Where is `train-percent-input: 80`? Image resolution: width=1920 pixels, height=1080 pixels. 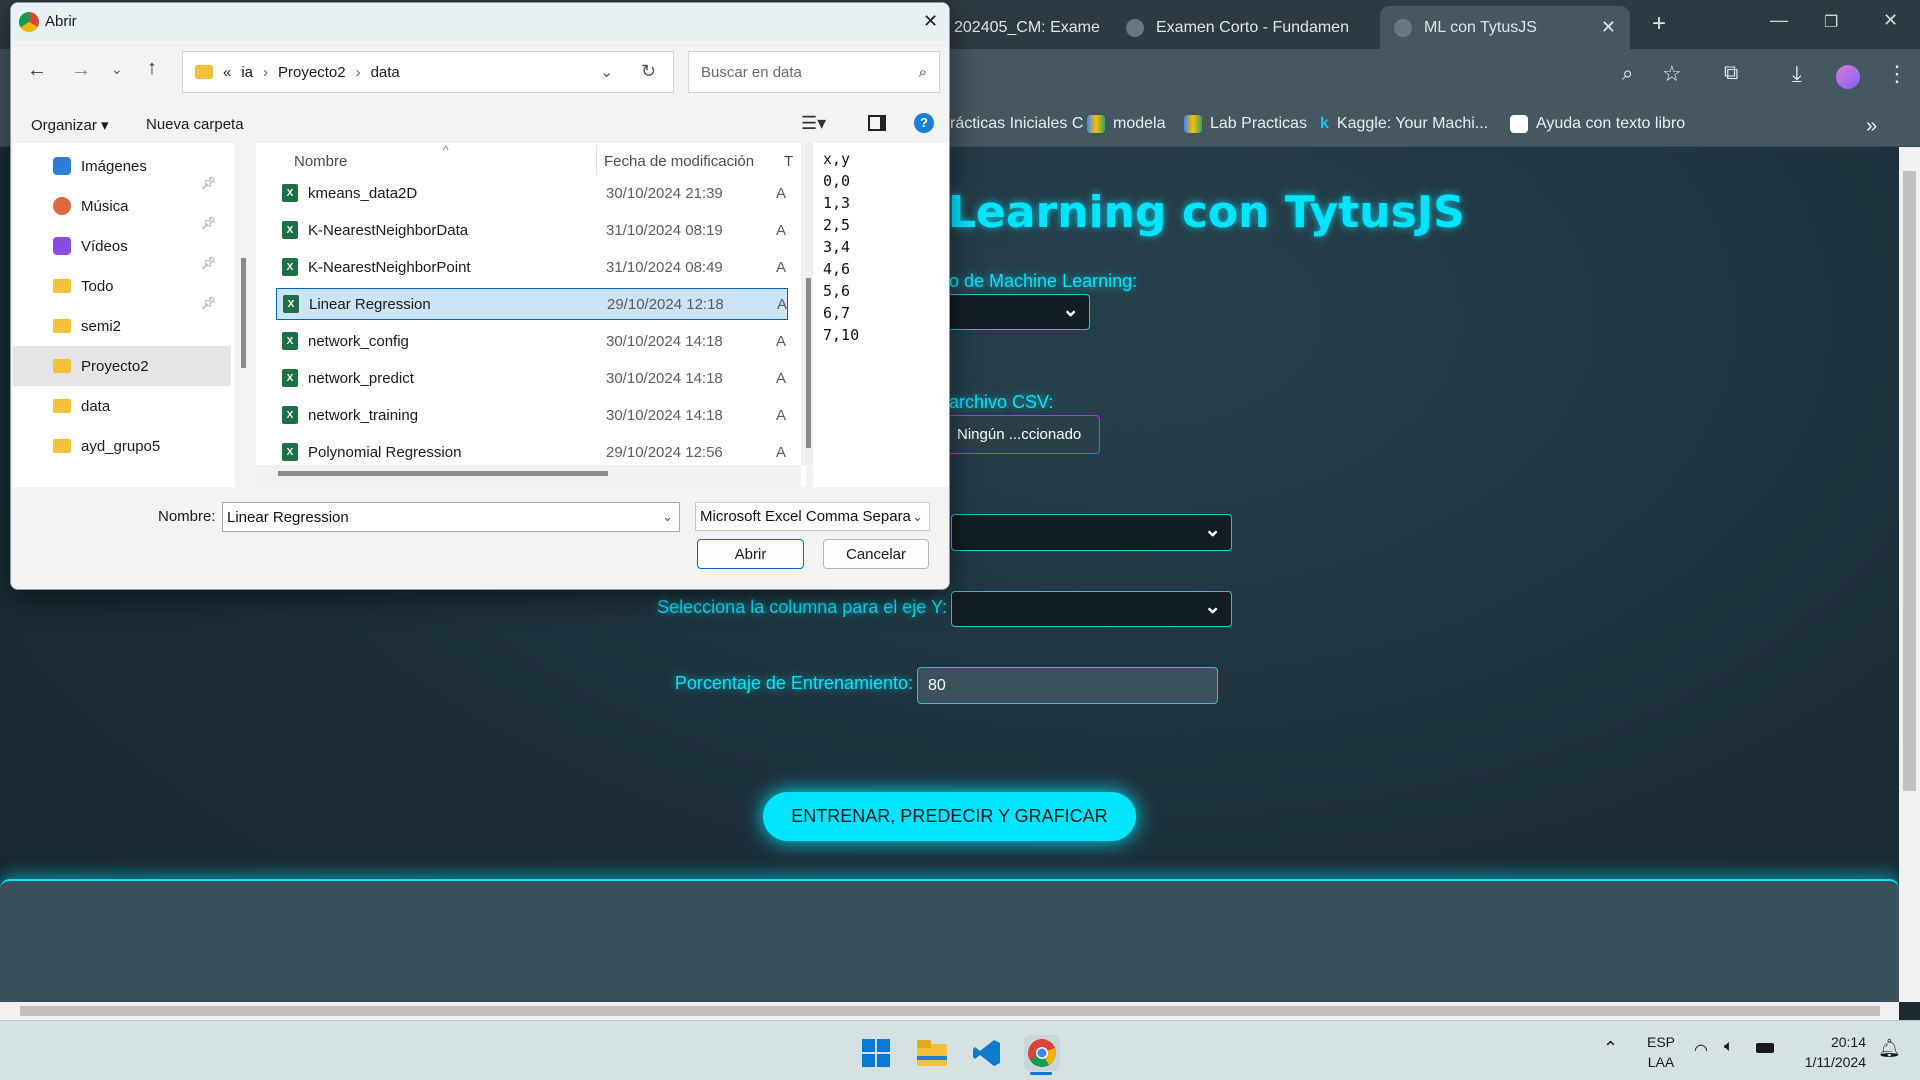
train-percent-input: 80 is located at coordinates (1067, 685).